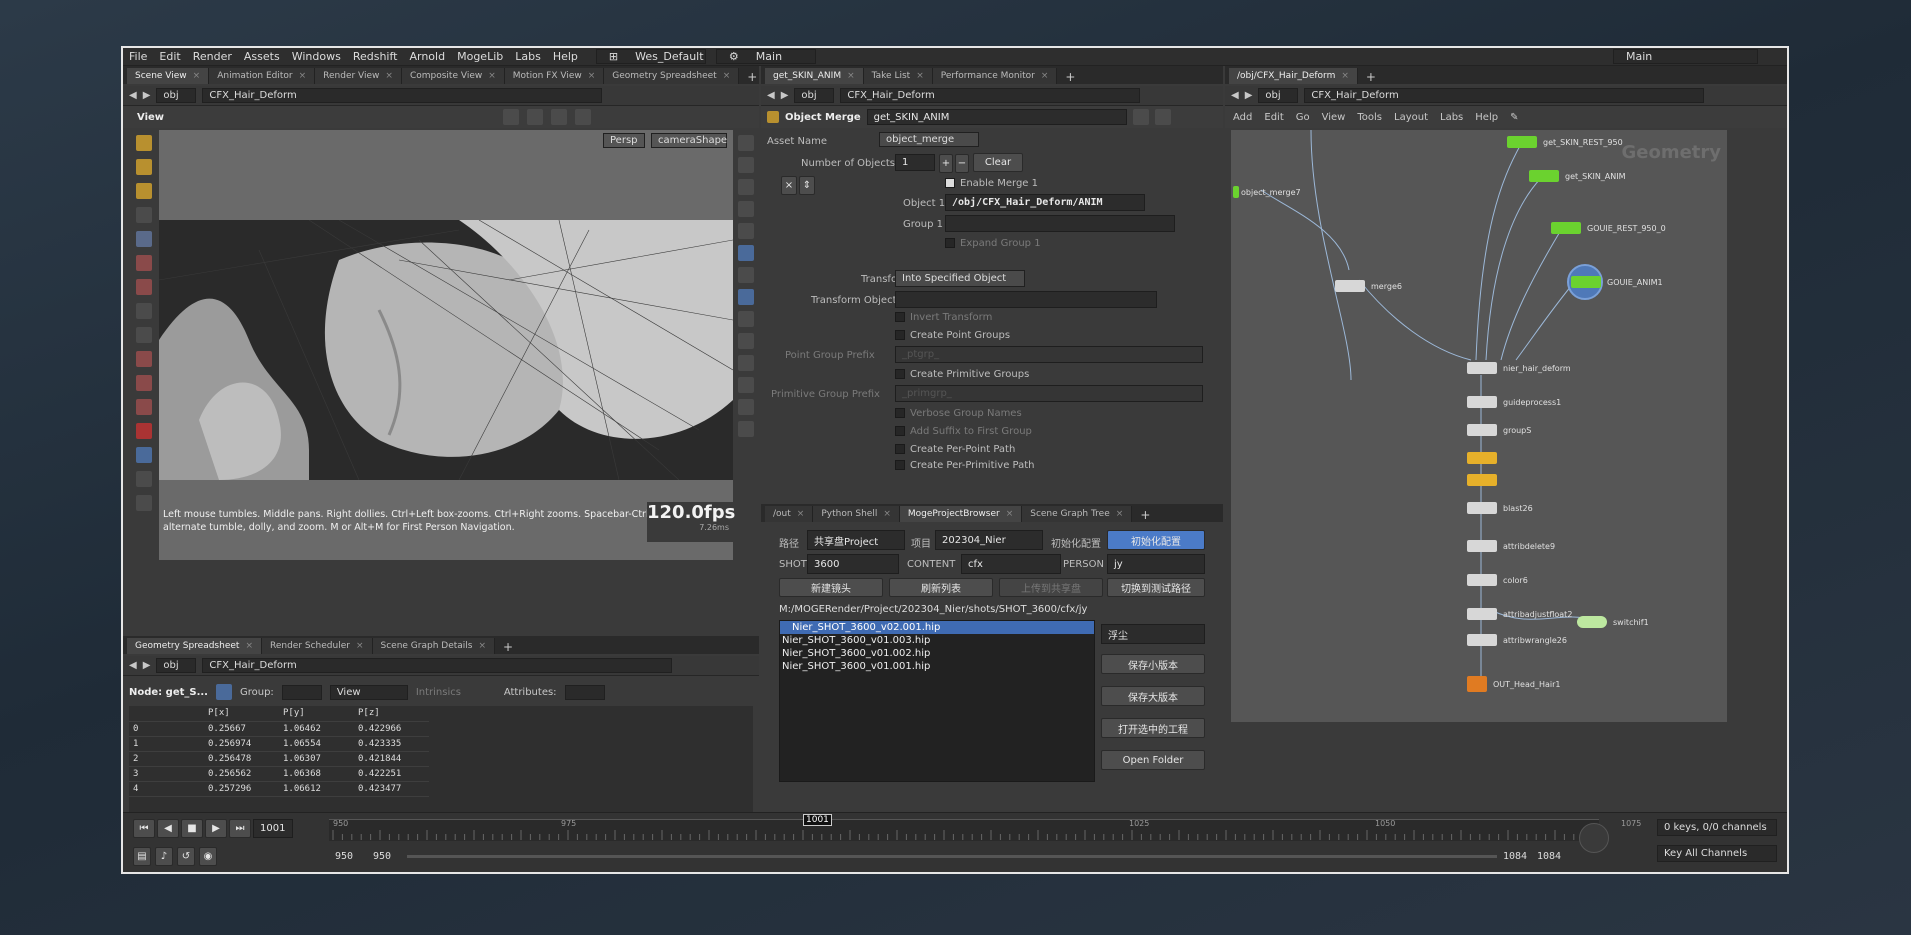 Image resolution: width=1911 pixels, height=935 pixels. I want to click on list-item: Nier_SHOT_3600_v01.003.hip, so click(937, 640).